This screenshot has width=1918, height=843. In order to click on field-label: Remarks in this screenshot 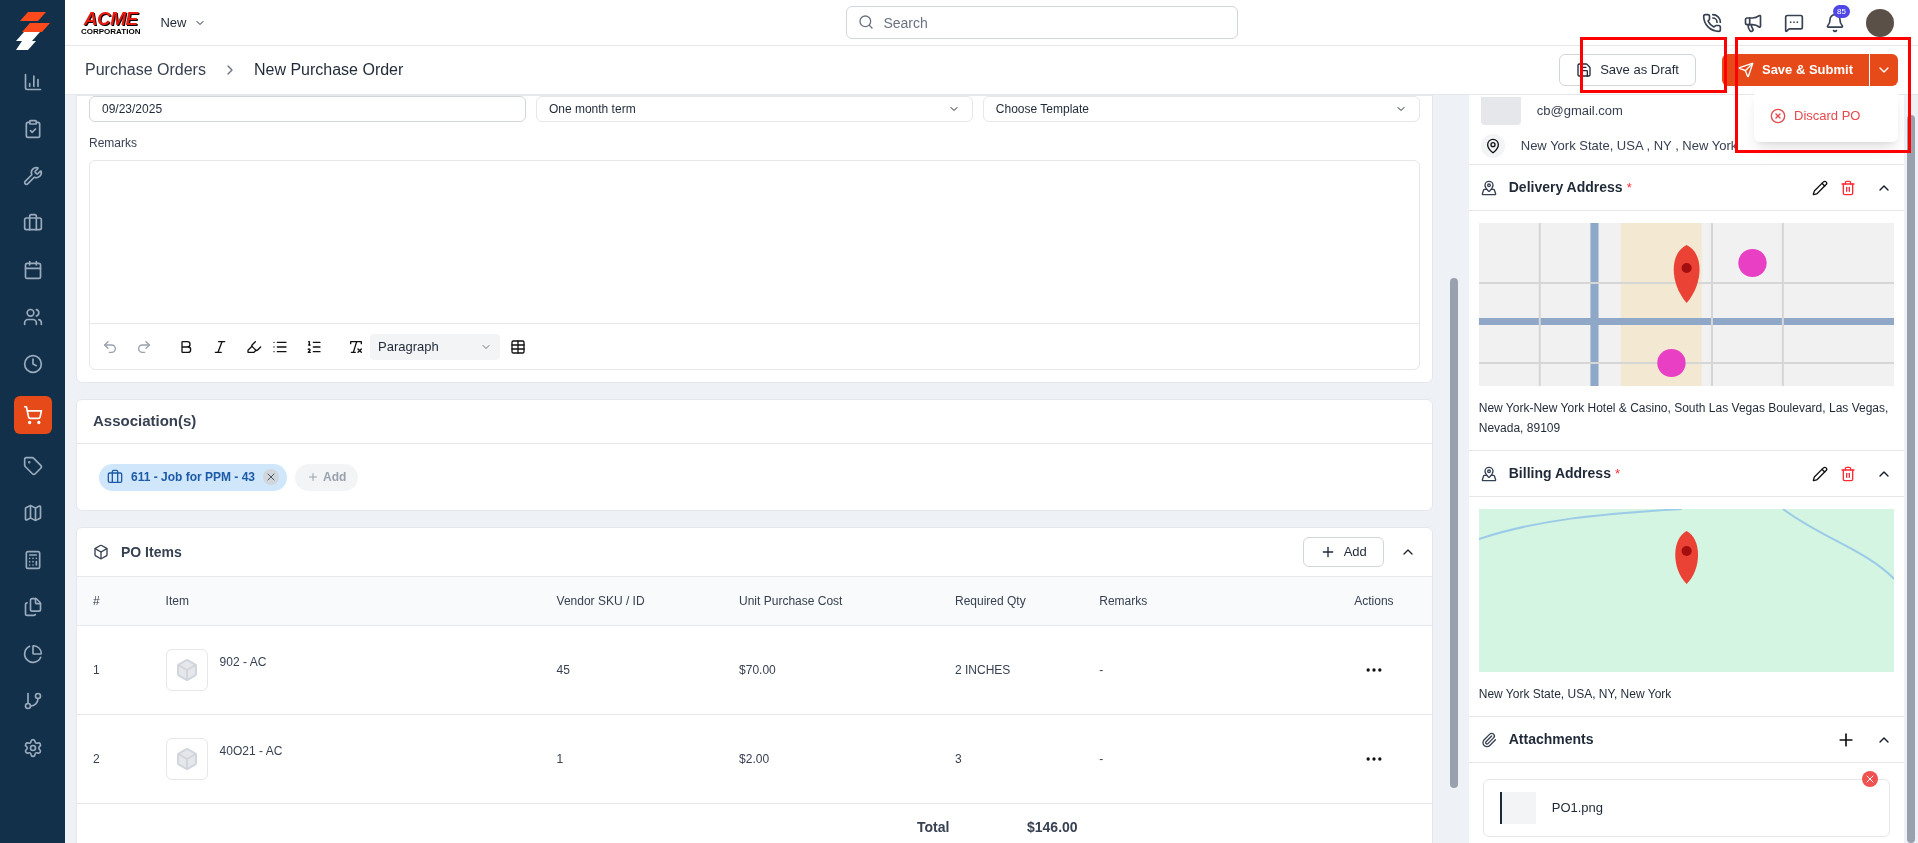, I will do `click(113, 143)`.